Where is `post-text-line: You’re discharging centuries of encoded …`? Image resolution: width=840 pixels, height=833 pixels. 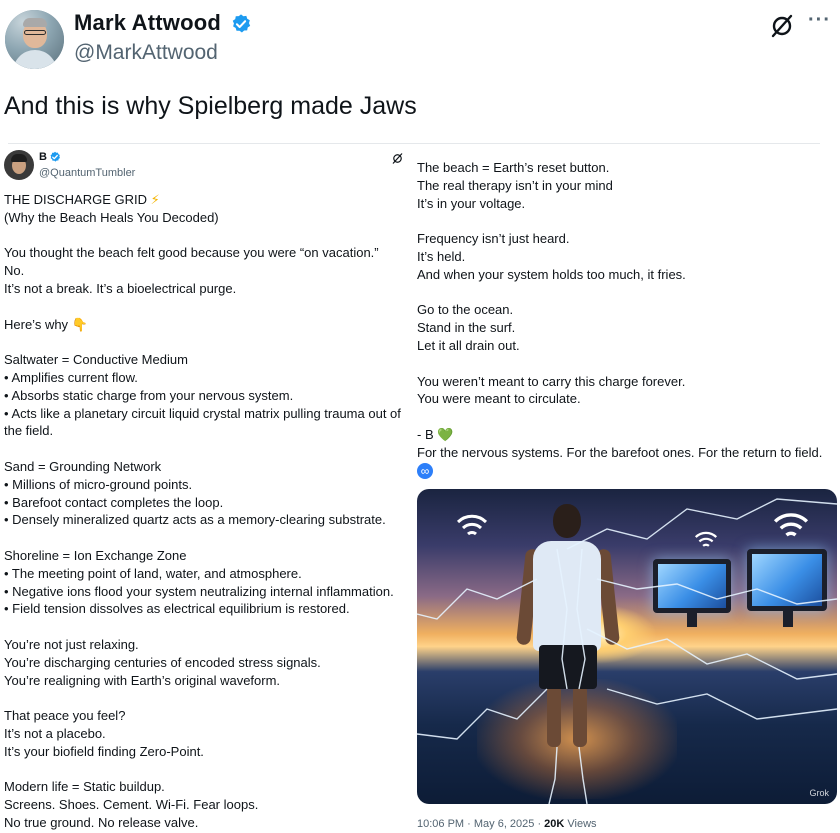
post-text-line: You’re discharging centuries of encoded … is located at coordinates (162, 662).